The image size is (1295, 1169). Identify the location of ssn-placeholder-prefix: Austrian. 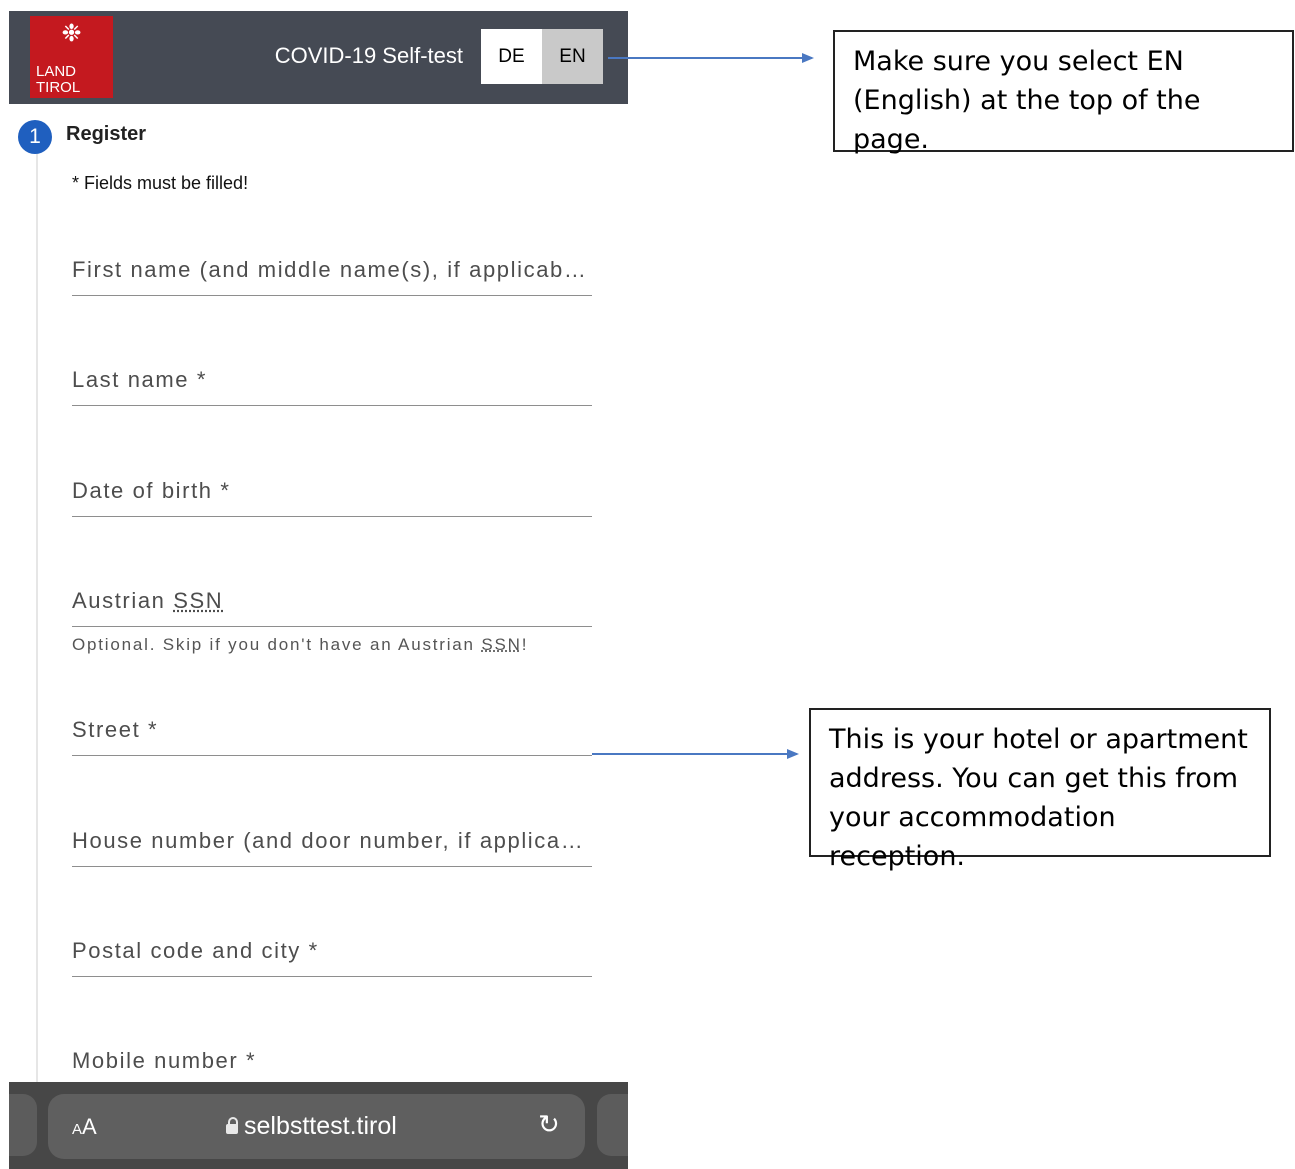
(123, 600).